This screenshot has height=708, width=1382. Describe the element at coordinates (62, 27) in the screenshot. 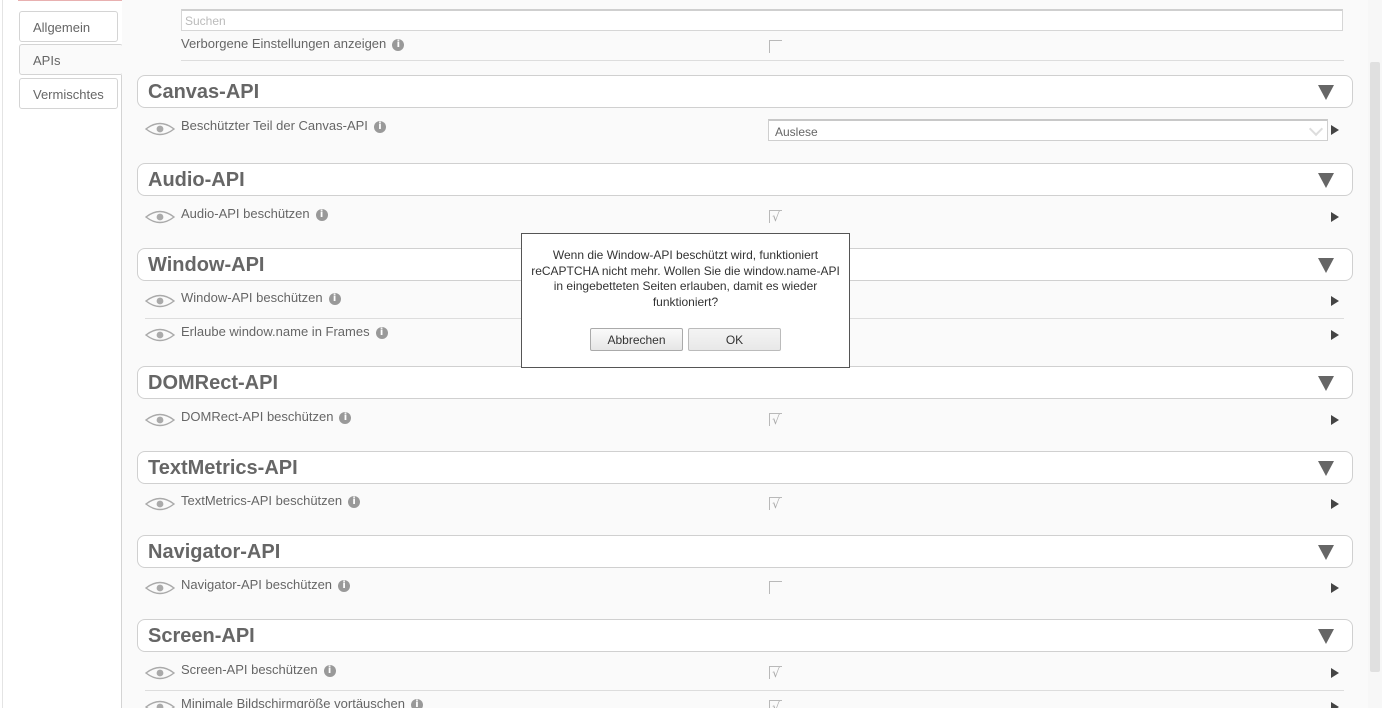

I see `tab-label: Allgemein` at that location.